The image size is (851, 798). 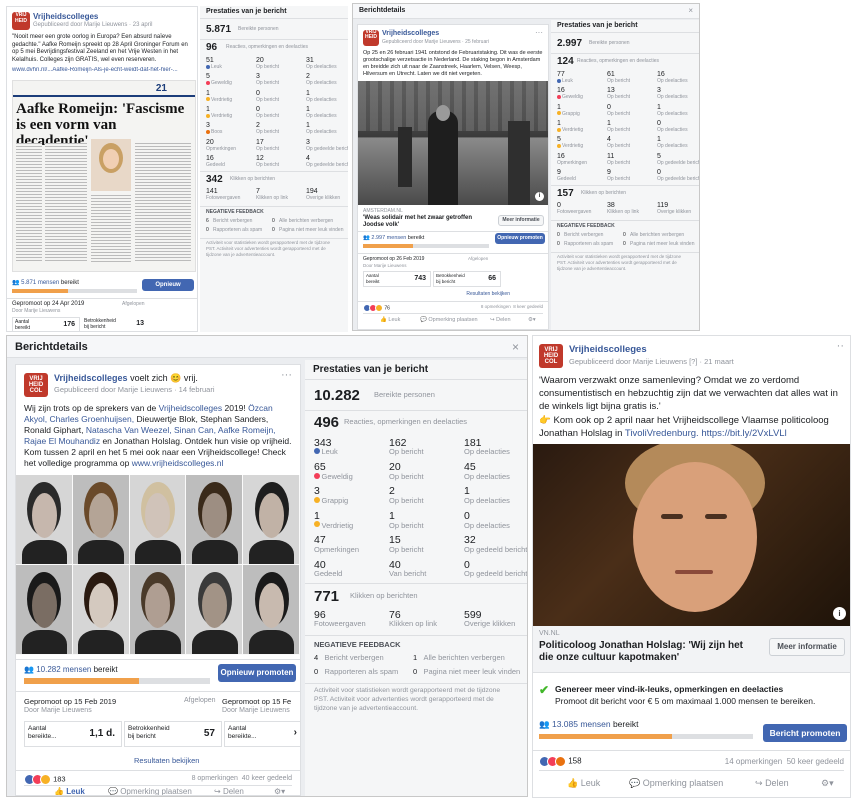 What do you see at coordinates (329, 452) in the screenshot?
I see `stat-label: Leuk` at bounding box center [329, 452].